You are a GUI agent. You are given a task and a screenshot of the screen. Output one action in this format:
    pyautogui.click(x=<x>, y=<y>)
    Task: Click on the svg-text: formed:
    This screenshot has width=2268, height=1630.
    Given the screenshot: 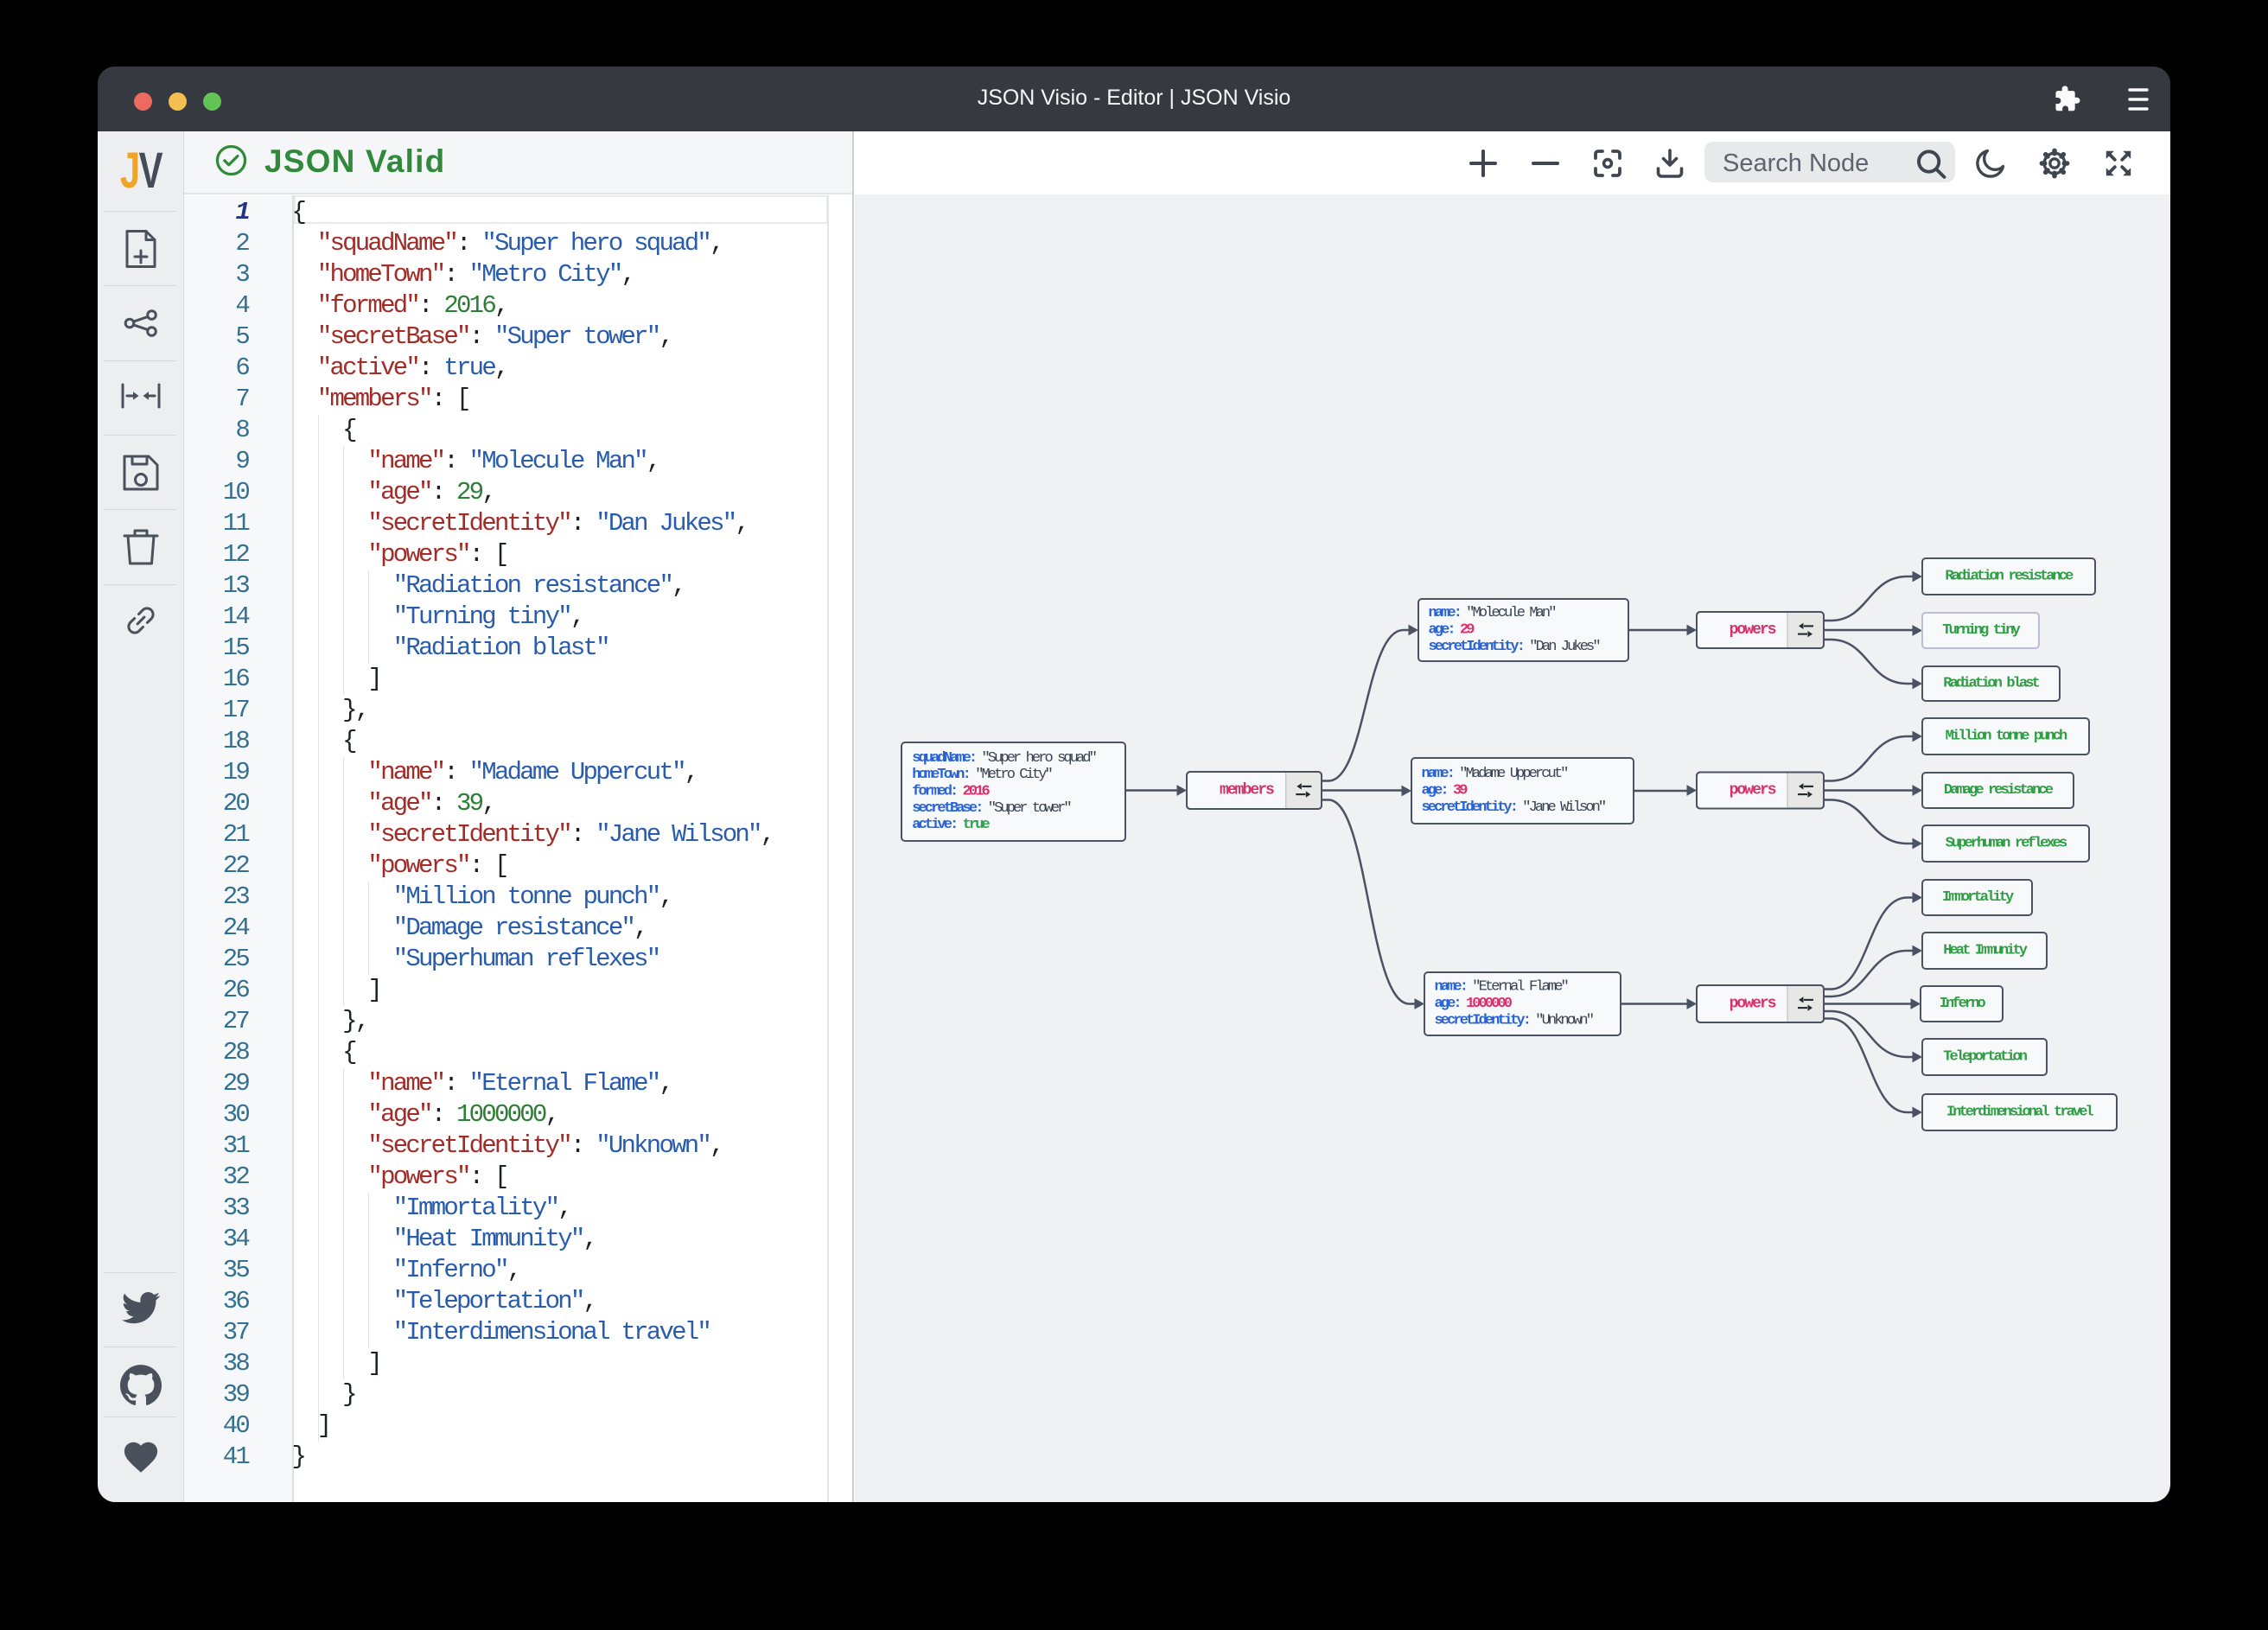 What is the action you would take?
    pyautogui.click(x=934, y=792)
    